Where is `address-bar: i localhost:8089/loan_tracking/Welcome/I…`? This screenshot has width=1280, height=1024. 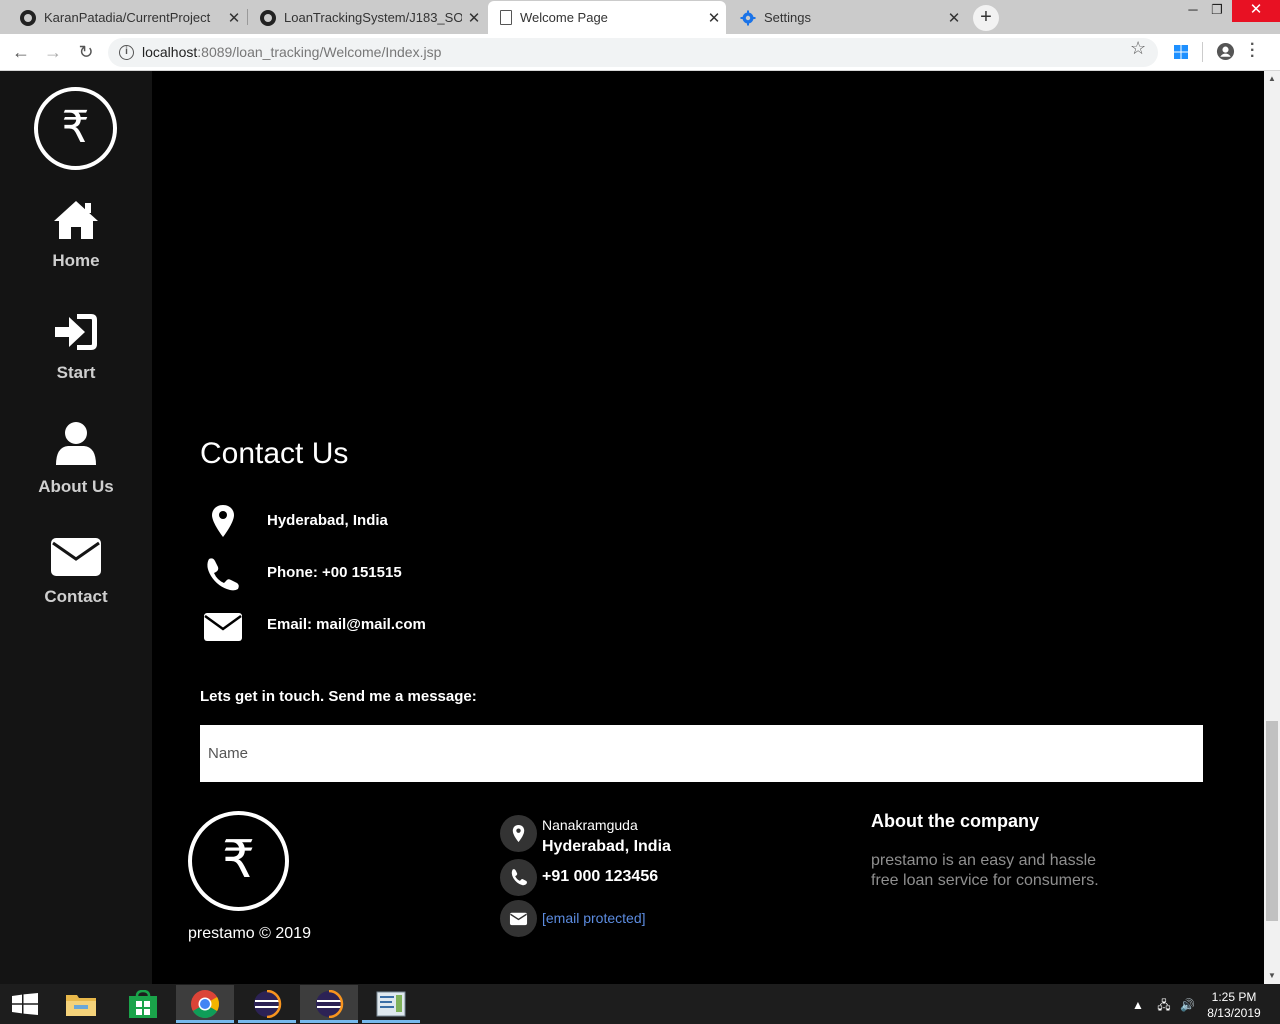
address-bar: i localhost:8089/loan_tracking/Welcome/I… is located at coordinates (633, 52).